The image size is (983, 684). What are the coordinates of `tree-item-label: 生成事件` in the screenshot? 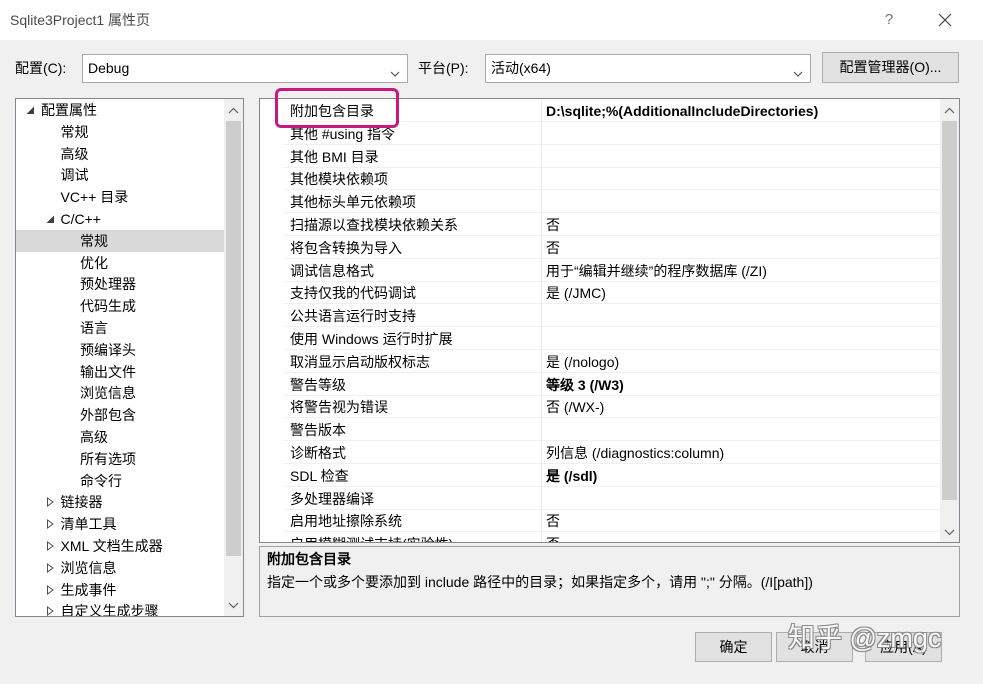 It's located at (88, 589).